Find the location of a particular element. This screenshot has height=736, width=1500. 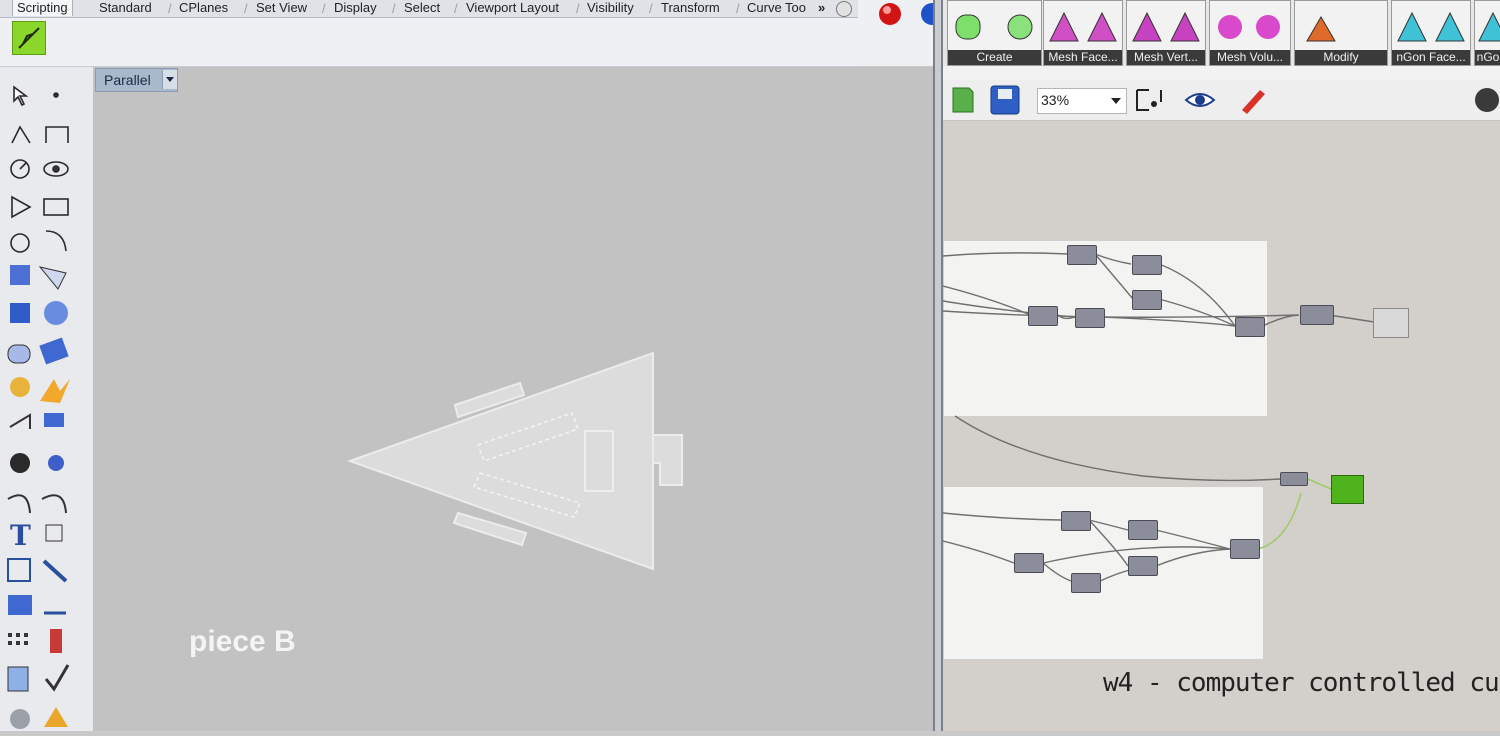

window-divider is located at coordinates (938, 365).